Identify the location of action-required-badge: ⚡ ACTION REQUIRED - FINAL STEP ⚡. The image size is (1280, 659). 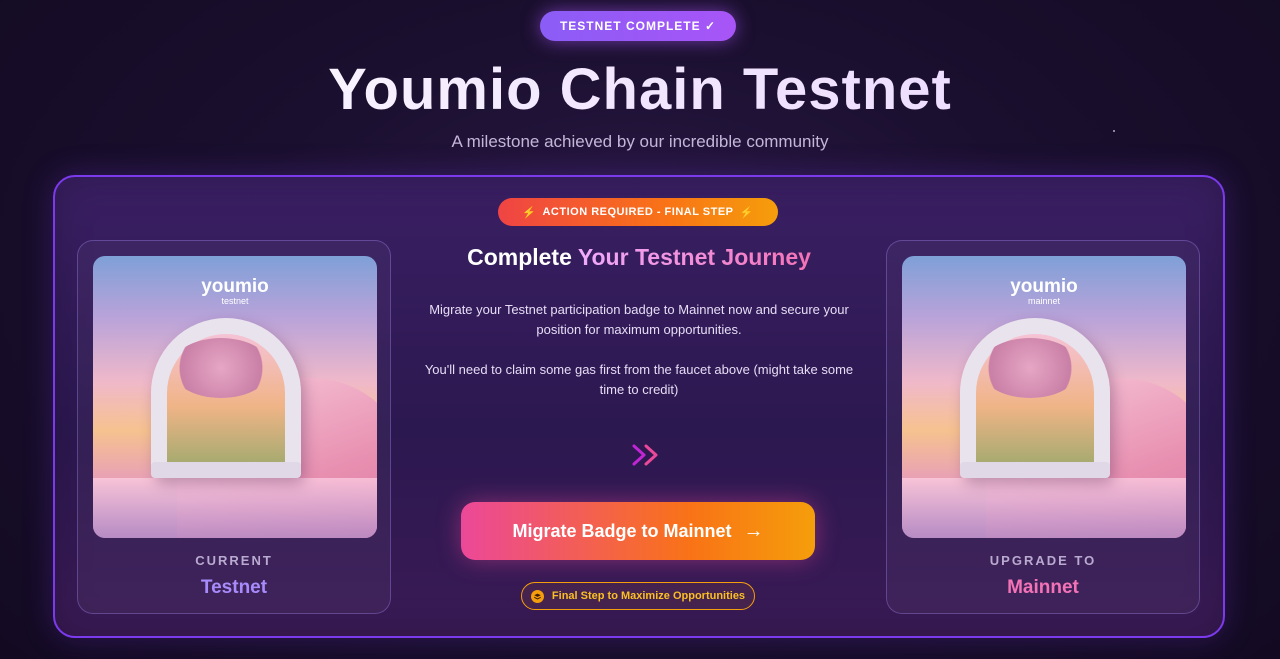
(638, 212).